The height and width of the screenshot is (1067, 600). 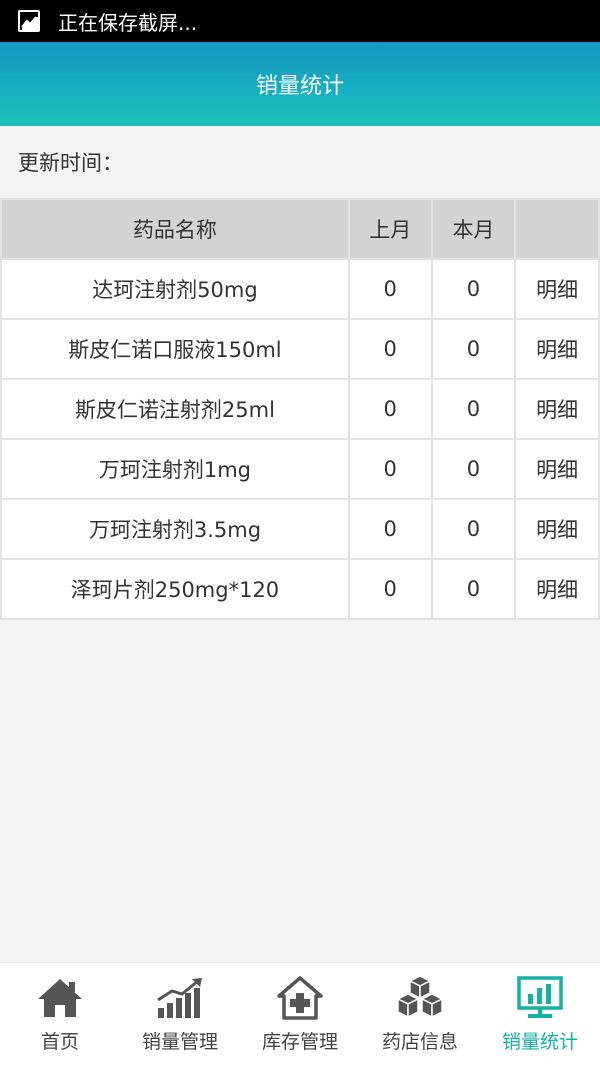 I want to click on table-header-row: 药品名称 上月 本月, so click(x=300, y=229).